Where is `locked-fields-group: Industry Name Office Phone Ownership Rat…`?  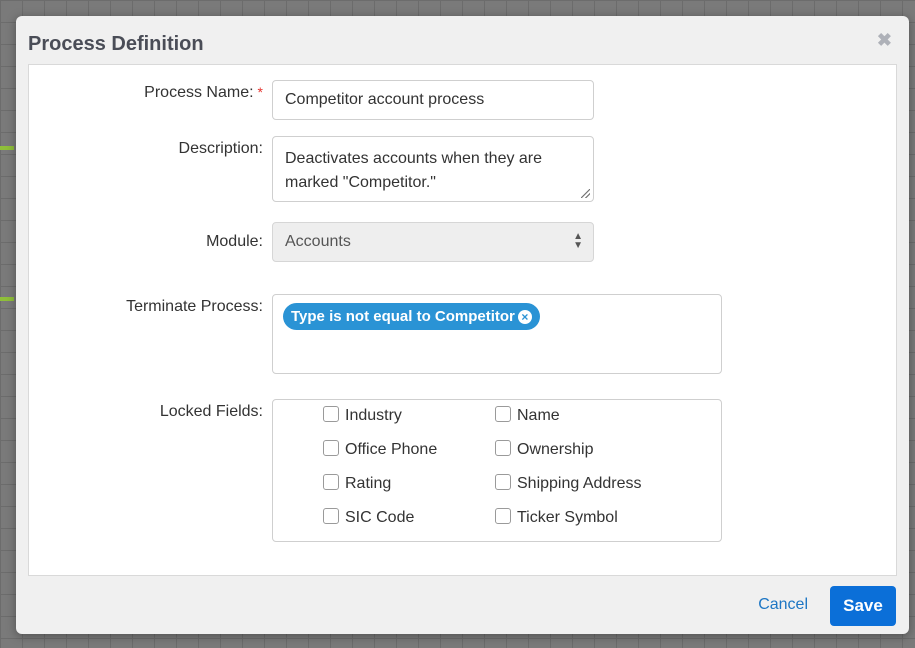
locked-fields-group: Industry Name Office Phone Ownership Rat… is located at coordinates (497, 470).